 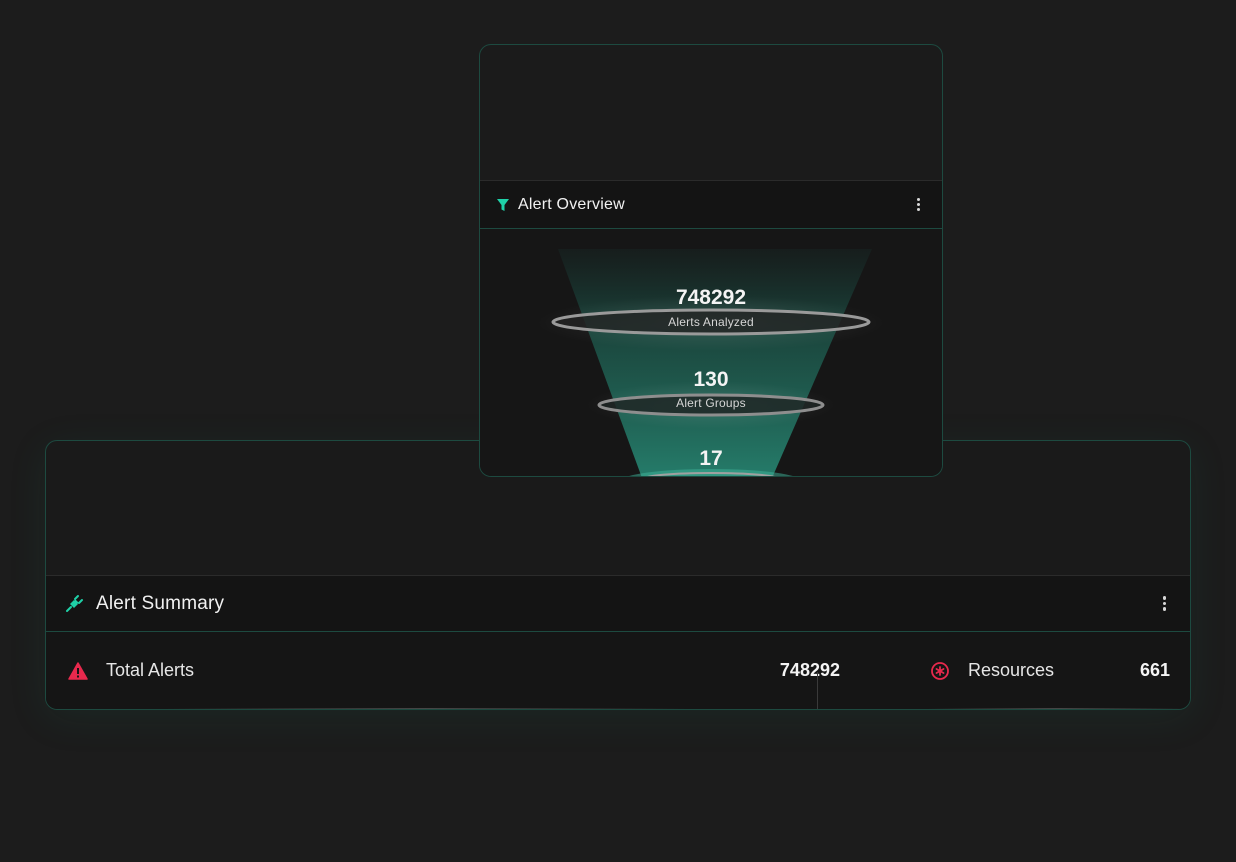 I want to click on alert-overview-header: Alert Overview, so click(x=711, y=204).